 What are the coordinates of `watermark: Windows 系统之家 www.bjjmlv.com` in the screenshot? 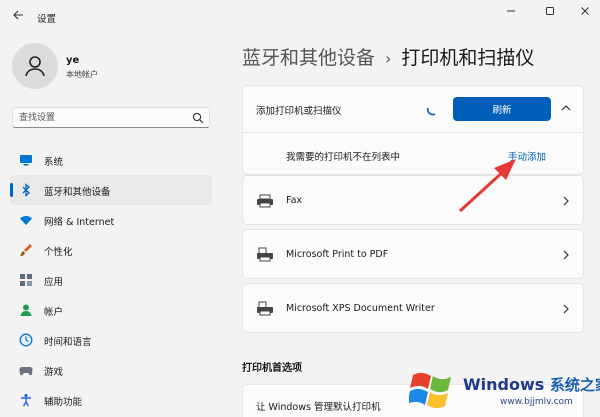 It's located at (502, 389).